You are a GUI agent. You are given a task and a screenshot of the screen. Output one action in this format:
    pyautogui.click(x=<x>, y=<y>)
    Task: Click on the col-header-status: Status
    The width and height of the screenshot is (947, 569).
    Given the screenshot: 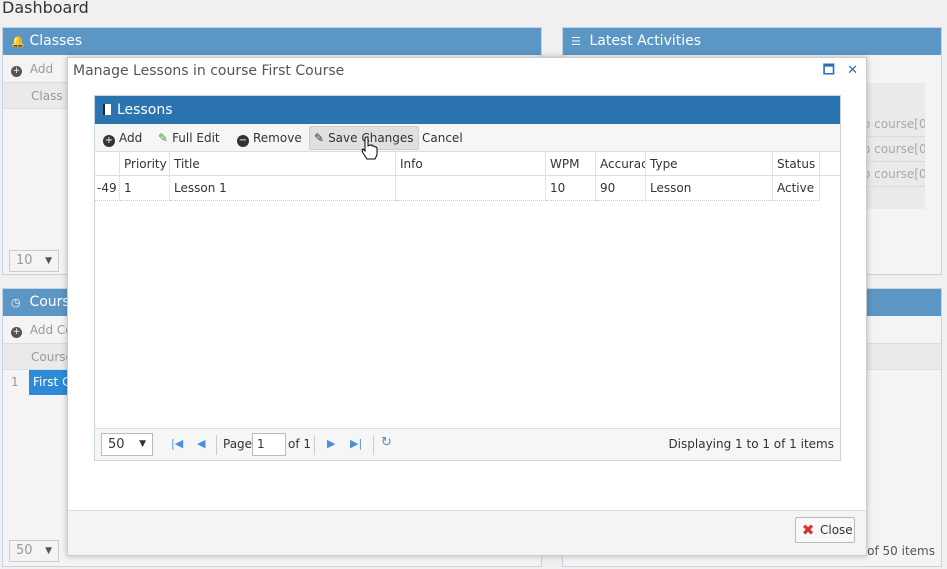 What is the action you would take?
    pyautogui.click(x=796, y=164)
    